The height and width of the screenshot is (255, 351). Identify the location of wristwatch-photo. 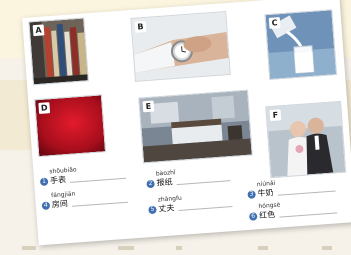
(180, 46).